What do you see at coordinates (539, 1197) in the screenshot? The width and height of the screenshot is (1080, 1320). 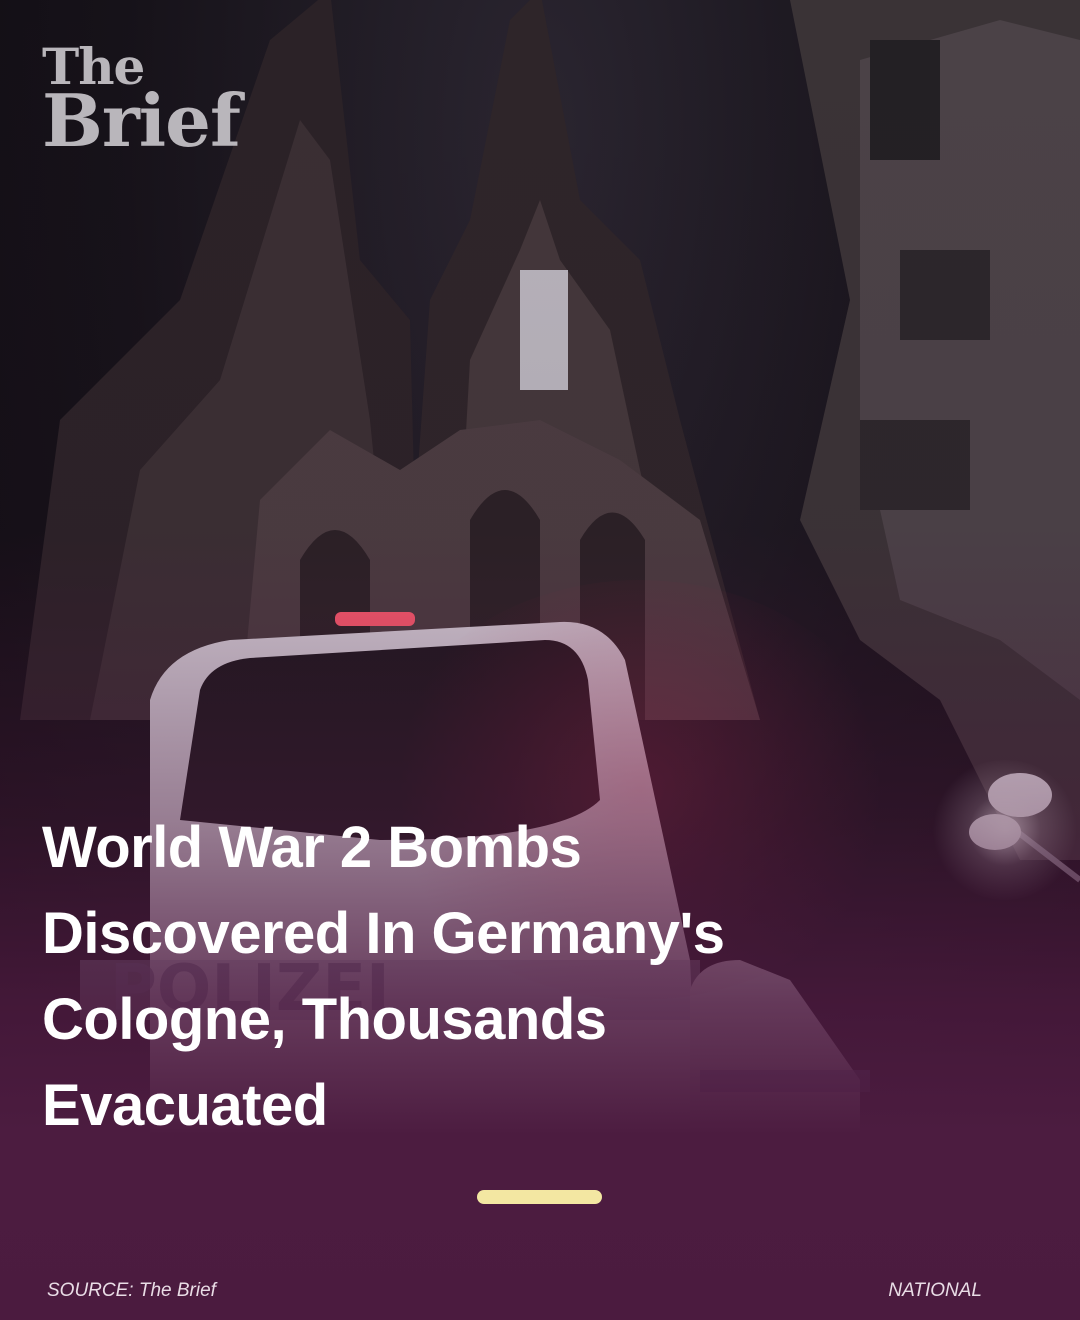 I see `accent-bar` at bounding box center [539, 1197].